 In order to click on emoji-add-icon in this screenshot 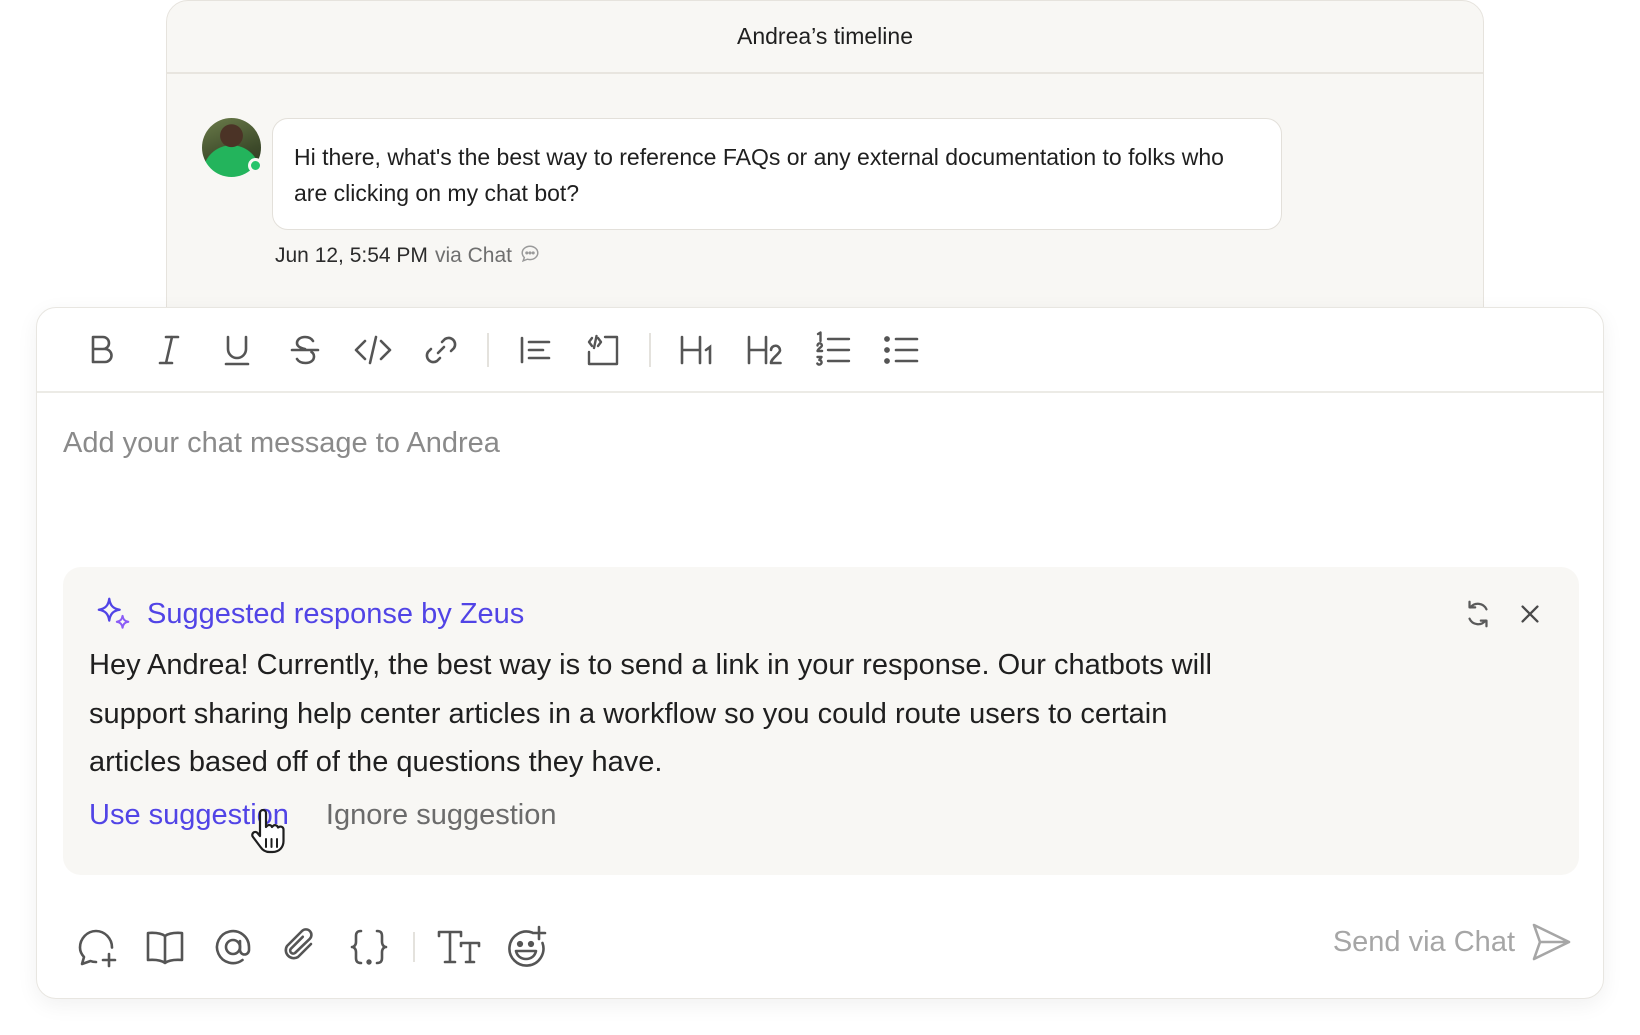, I will do `click(527, 946)`.